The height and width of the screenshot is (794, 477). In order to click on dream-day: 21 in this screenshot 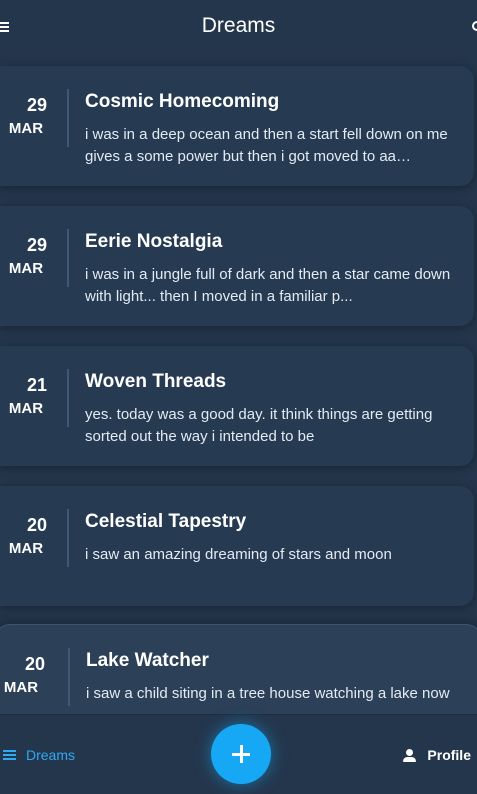, I will do `click(37, 385)`.